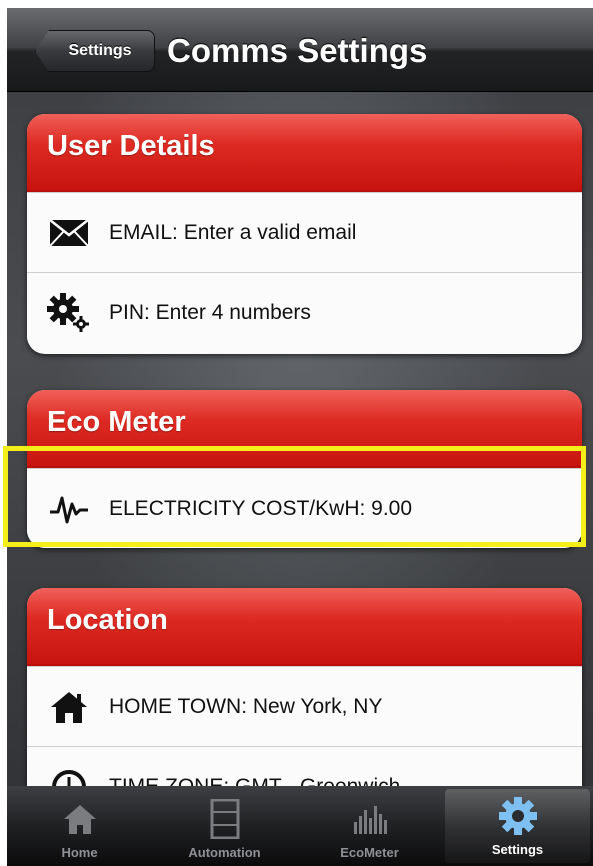 Image resolution: width=593 pixels, height=866 pixels. What do you see at coordinates (304, 627) in the screenshot?
I see `section-header: Location` at bounding box center [304, 627].